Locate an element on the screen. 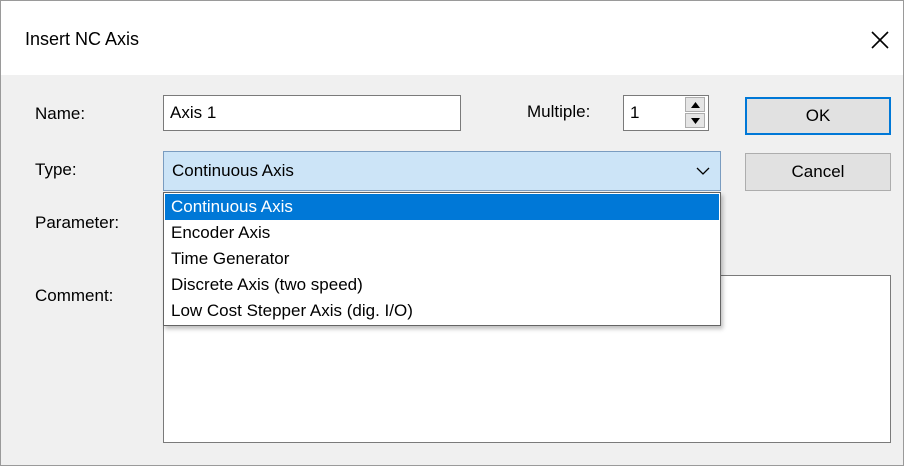 The image size is (904, 466). spin-down-button is located at coordinates (695, 120).